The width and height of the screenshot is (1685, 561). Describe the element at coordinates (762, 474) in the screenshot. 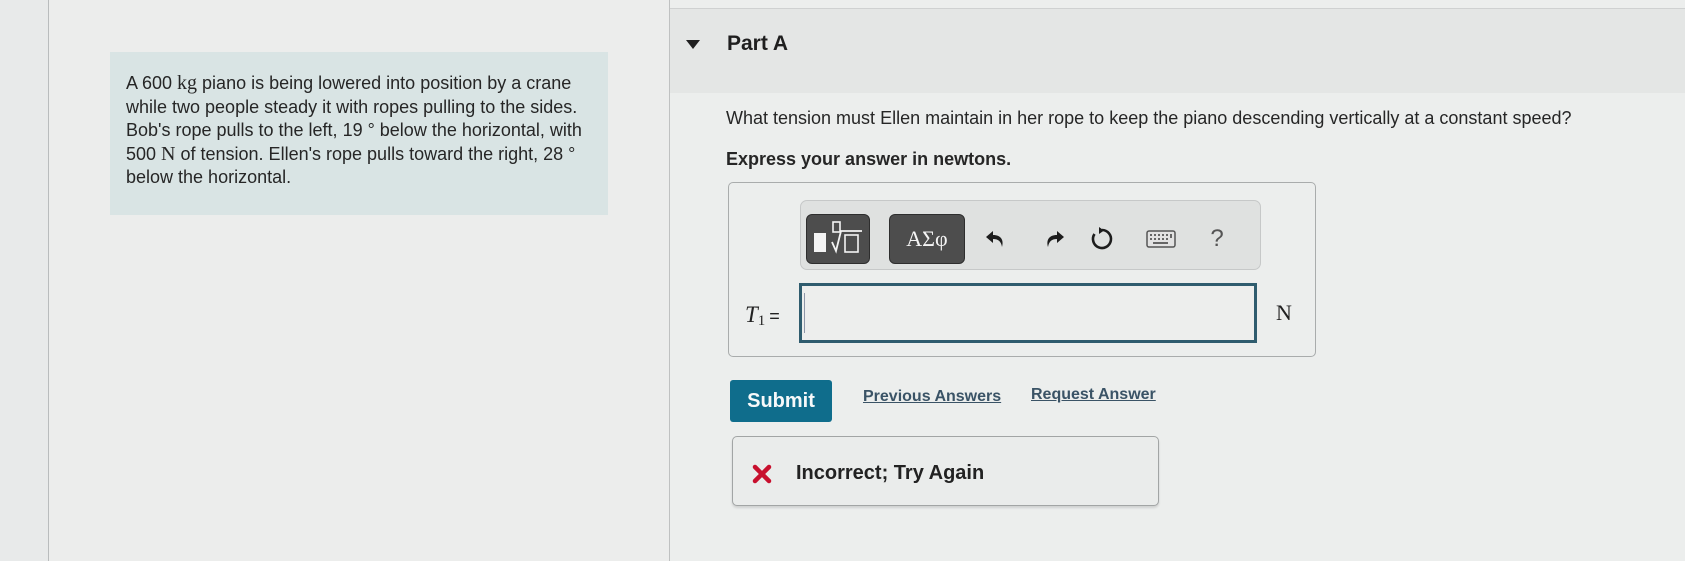

I see `incorrect-x-icon` at that location.